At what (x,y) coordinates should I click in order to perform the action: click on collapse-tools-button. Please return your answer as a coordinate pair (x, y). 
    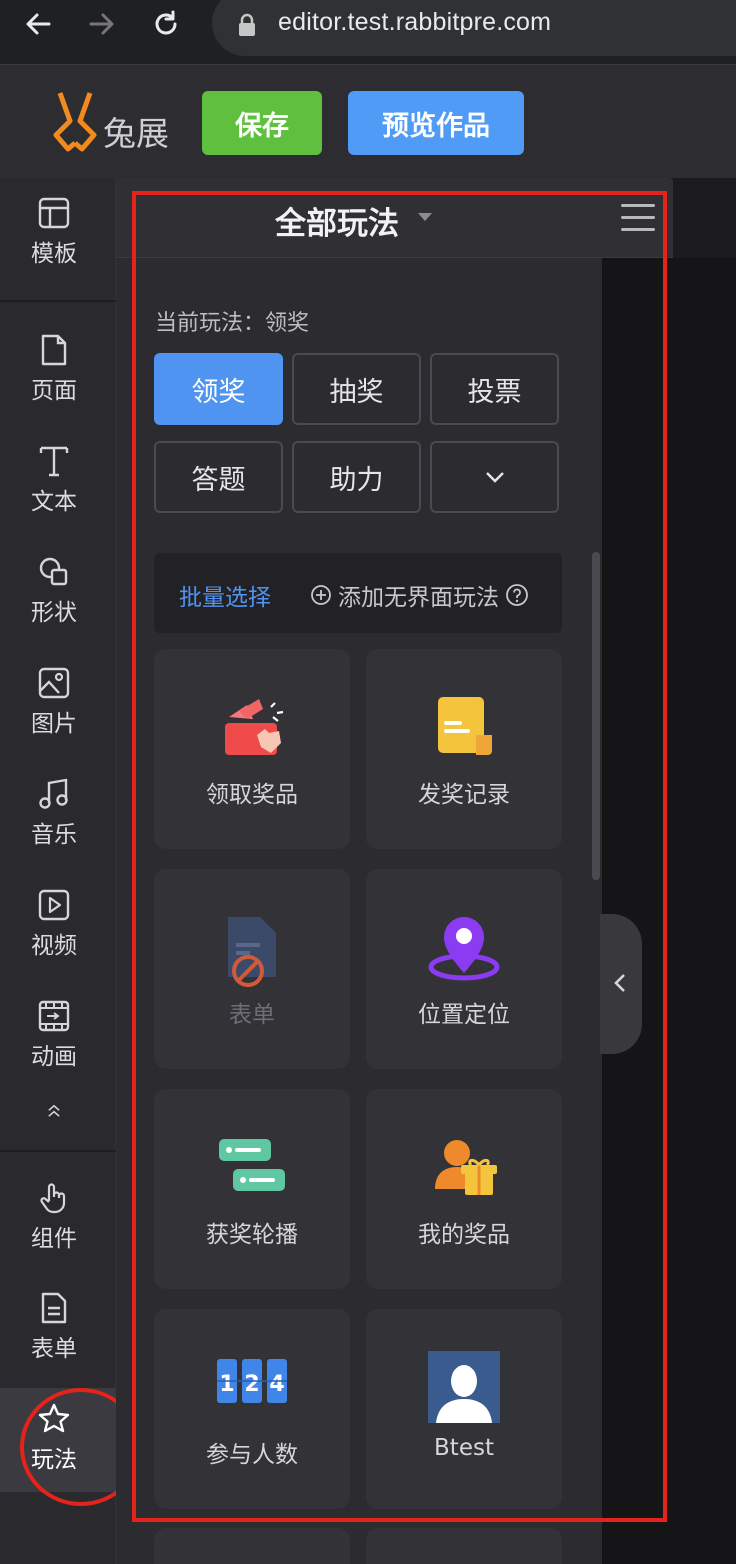
    Looking at the image, I should click on (54, 1111).